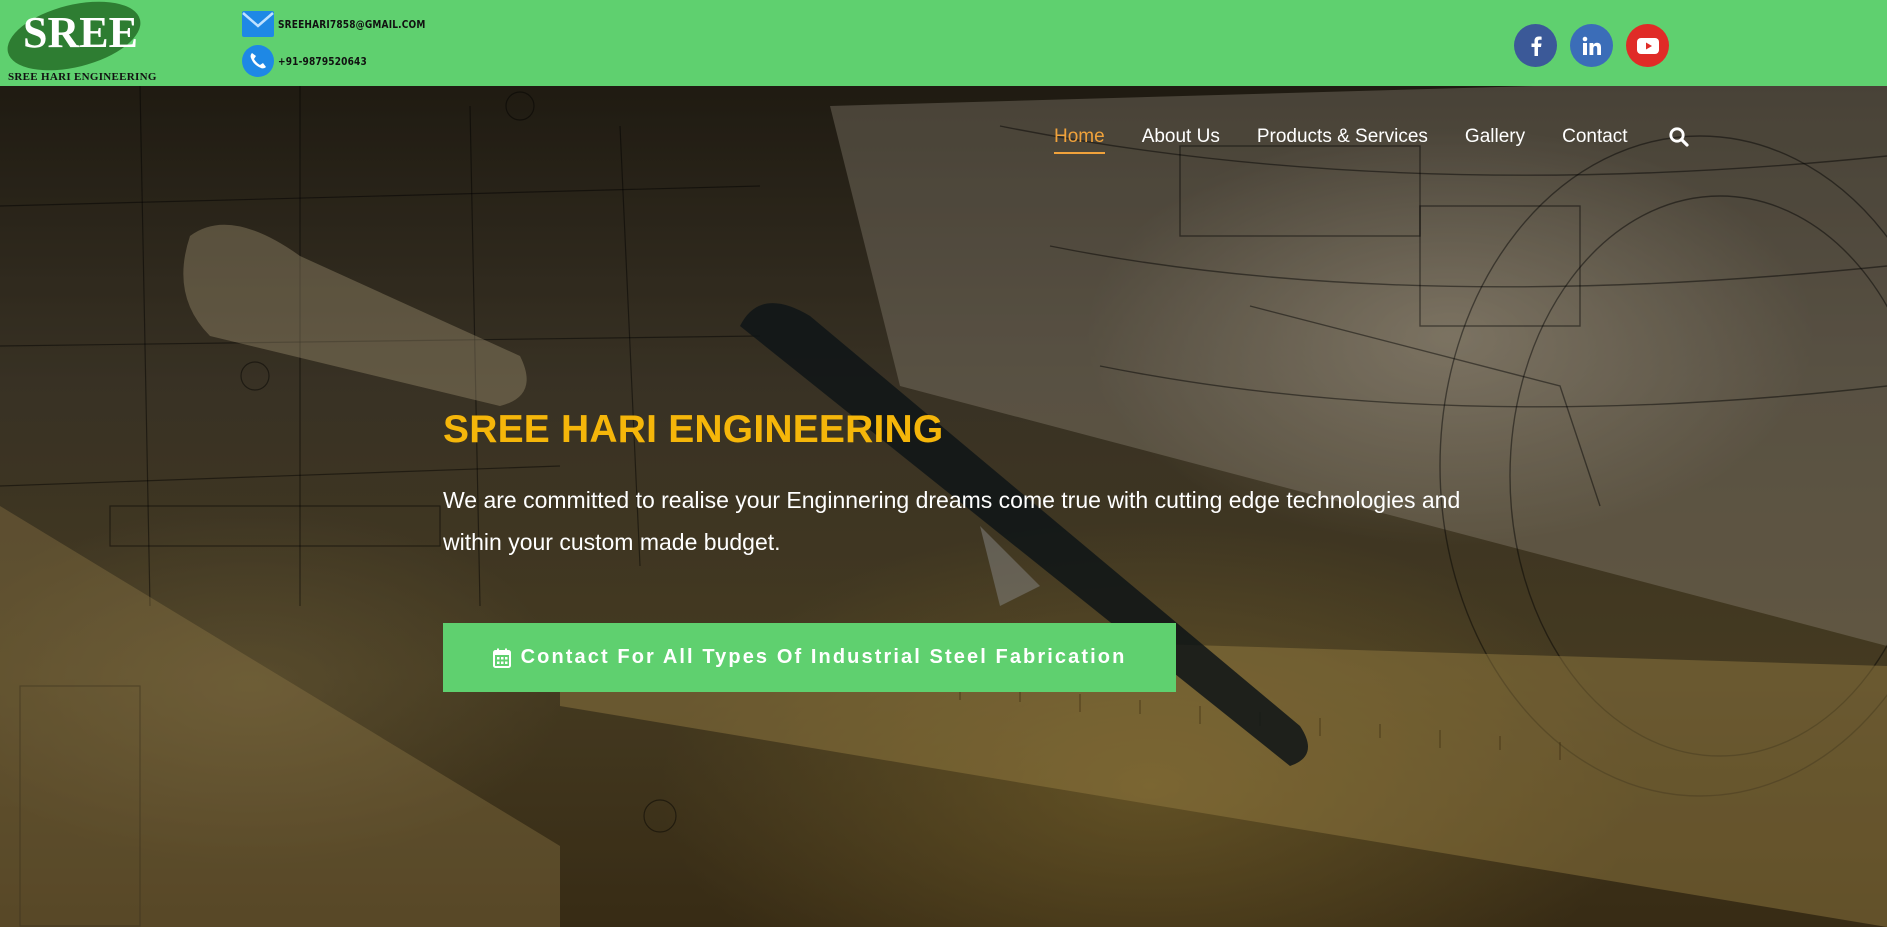  Describe the element at coordinates (501, 658) in the screenshot. I see `calendar-icon` at that location.